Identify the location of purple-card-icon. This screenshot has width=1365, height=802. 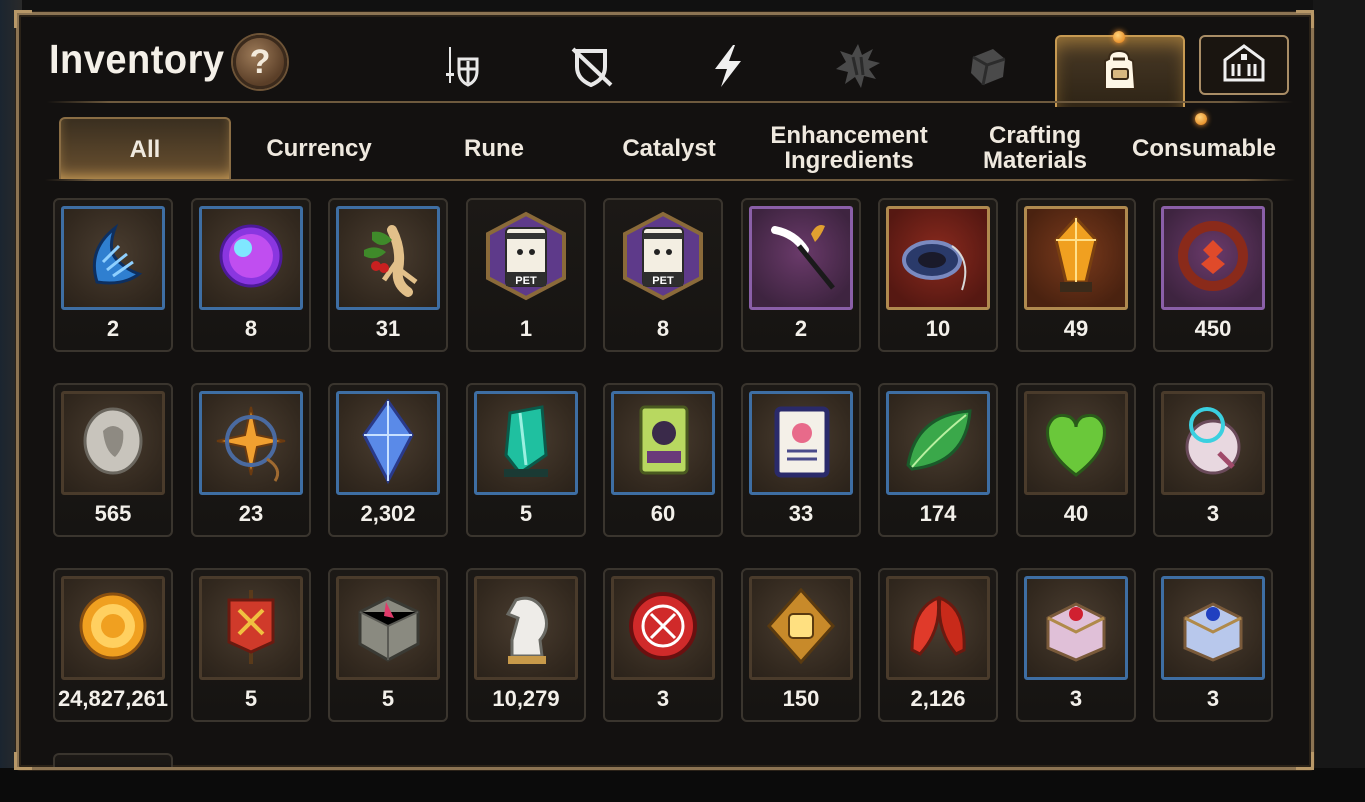
(801, 443).